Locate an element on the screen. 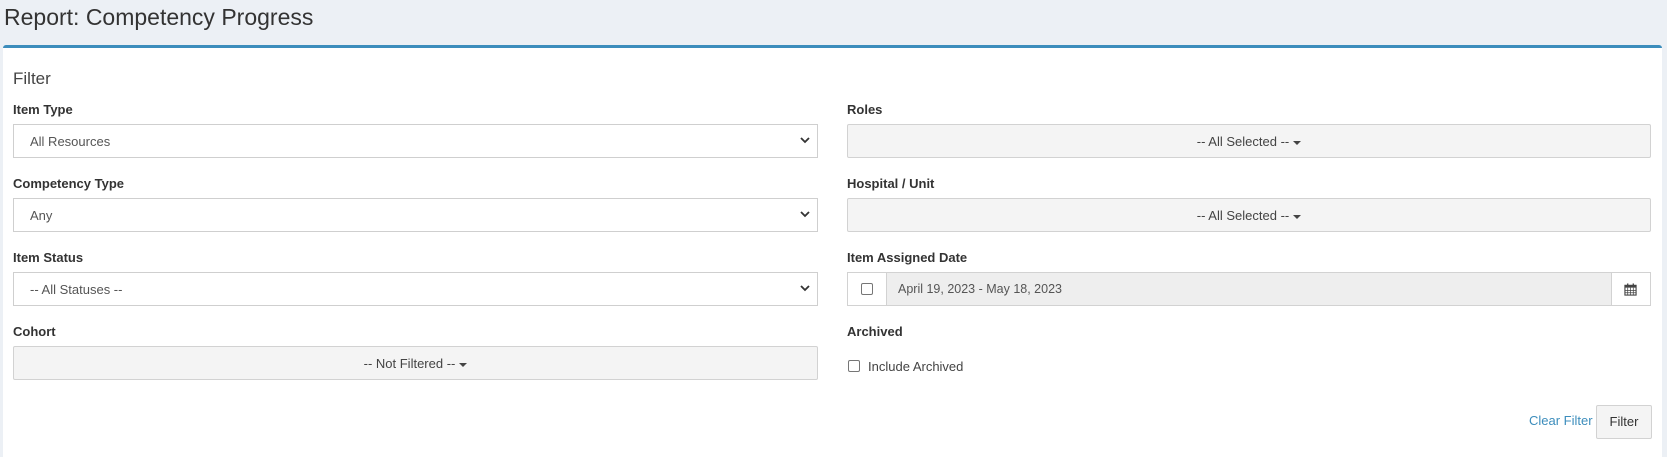 Image resolution: width=1667 pixels, height=457 pixels. filter-heading: Filter is located at coordinates (32, 78).